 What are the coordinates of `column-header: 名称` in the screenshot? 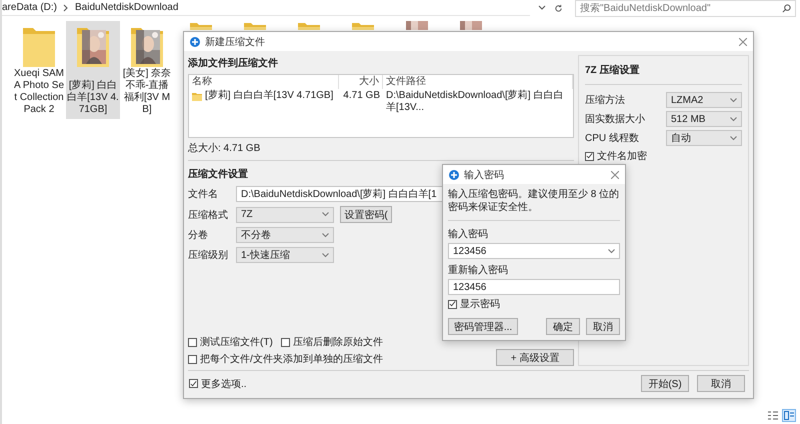 It's located at (264, 82).